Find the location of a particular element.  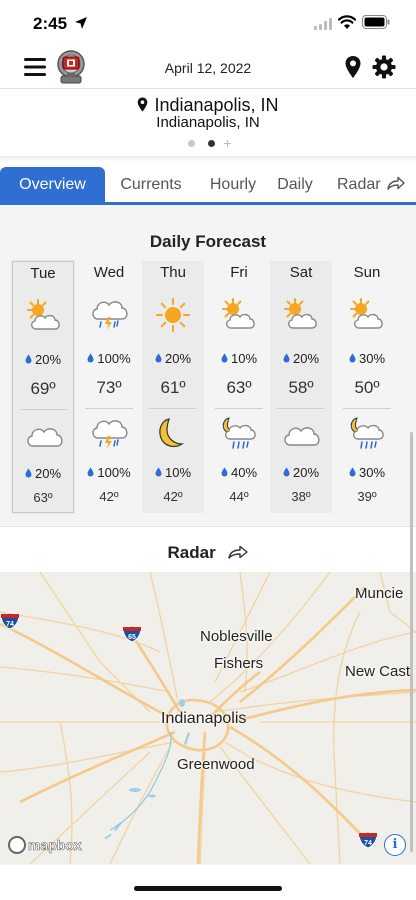

forecast-day-column: Sun 30% 50º 30% 39º is located at coordinates (367, 387).